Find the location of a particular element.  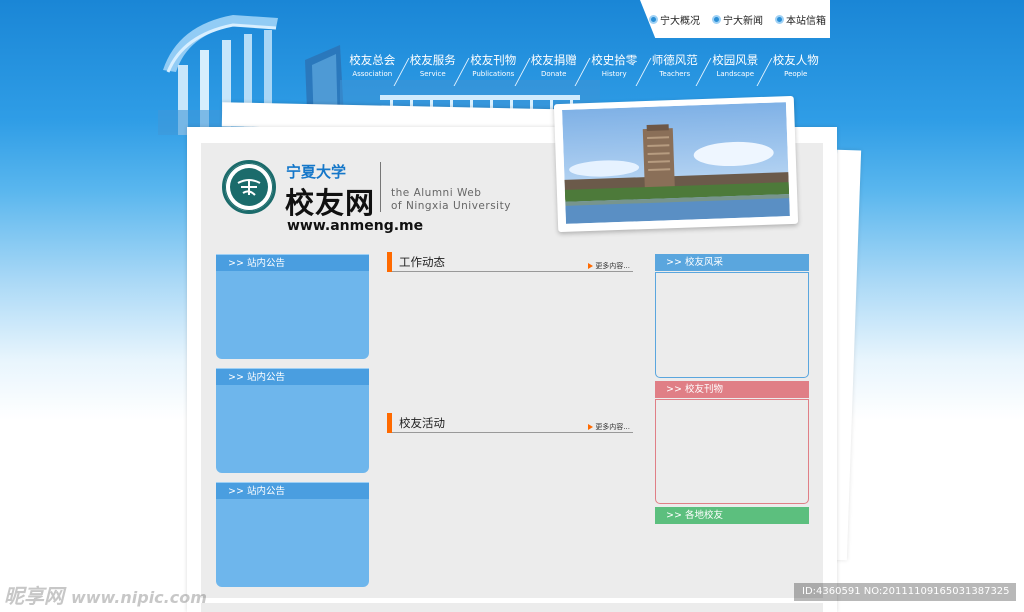

logo-divider is located at coordinates (380, 187).